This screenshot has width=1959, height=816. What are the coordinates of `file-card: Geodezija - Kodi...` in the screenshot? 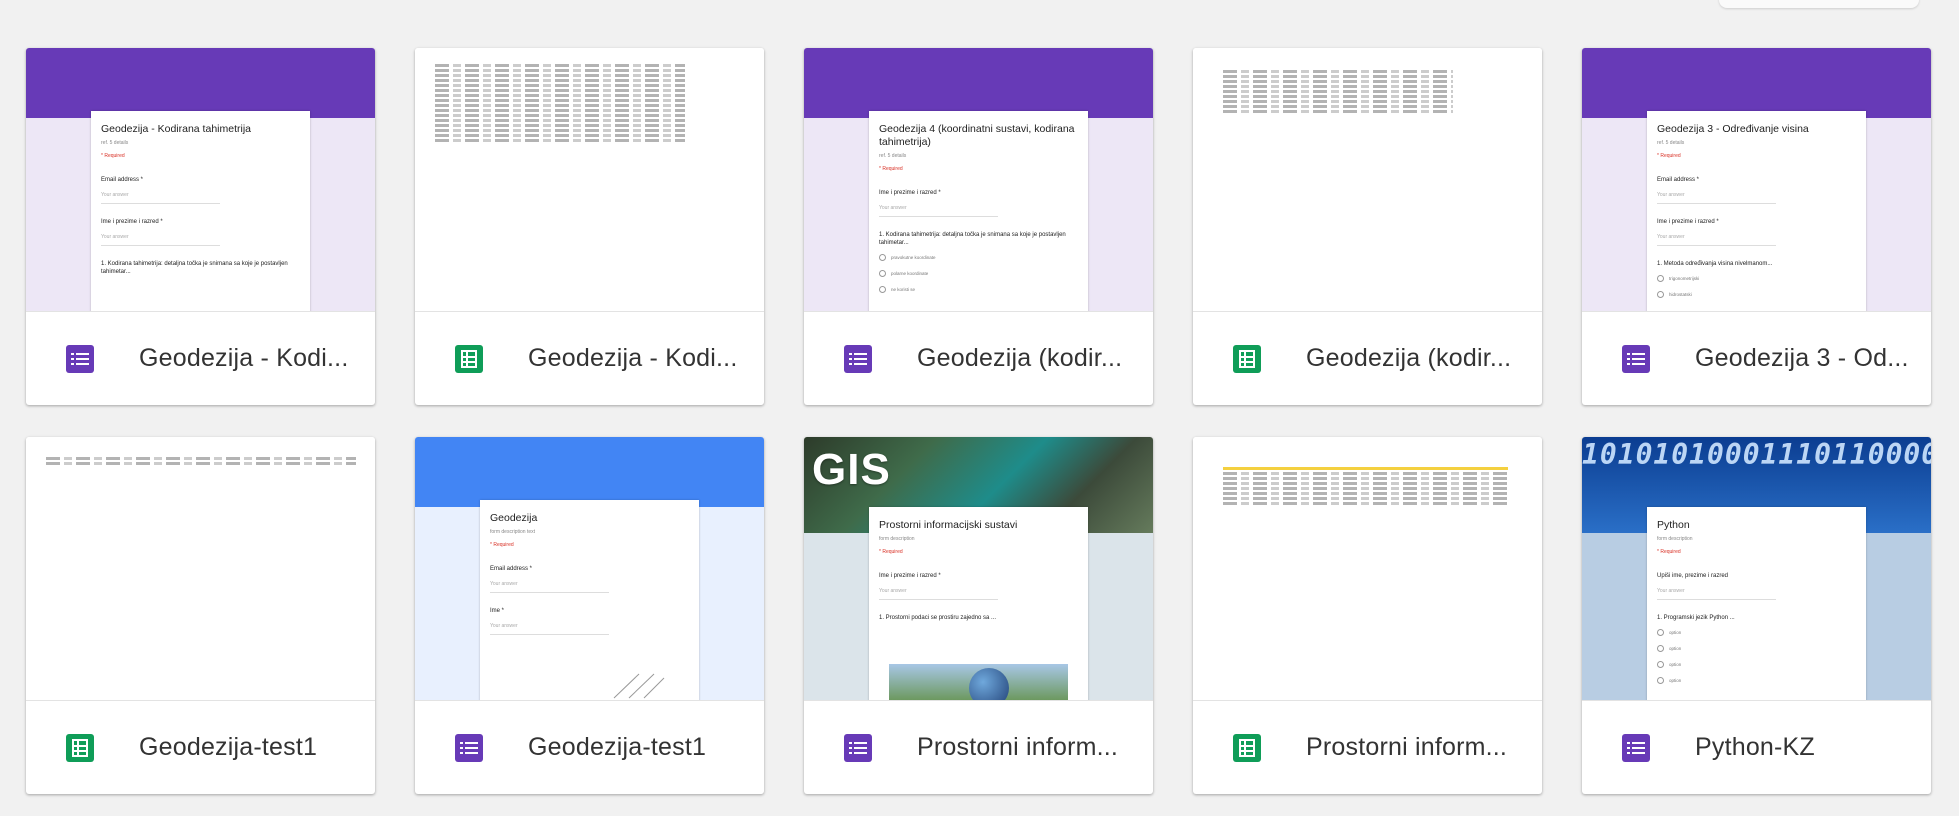 It's located at (589, 226).